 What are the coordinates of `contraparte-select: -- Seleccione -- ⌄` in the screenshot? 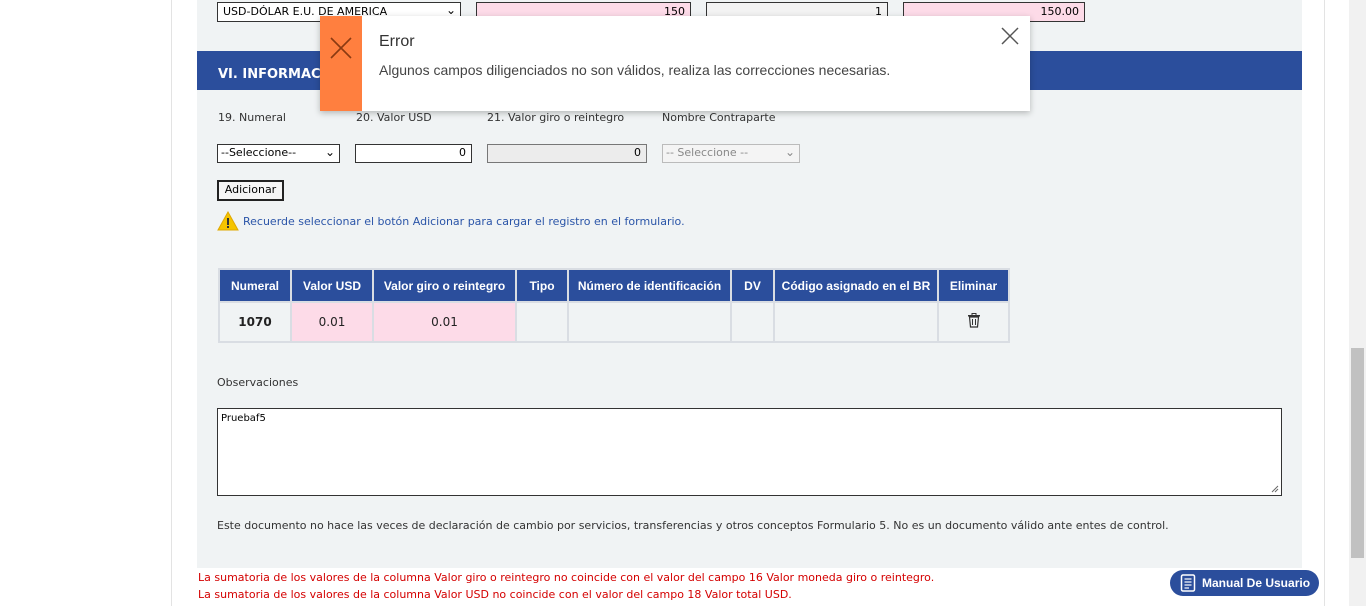 It's located at (731, 153).